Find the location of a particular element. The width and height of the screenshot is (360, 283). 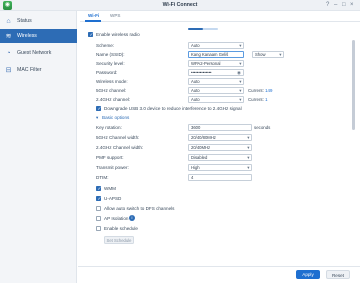

key-rotation-value: 3600 is located at coordinates (196, 127).